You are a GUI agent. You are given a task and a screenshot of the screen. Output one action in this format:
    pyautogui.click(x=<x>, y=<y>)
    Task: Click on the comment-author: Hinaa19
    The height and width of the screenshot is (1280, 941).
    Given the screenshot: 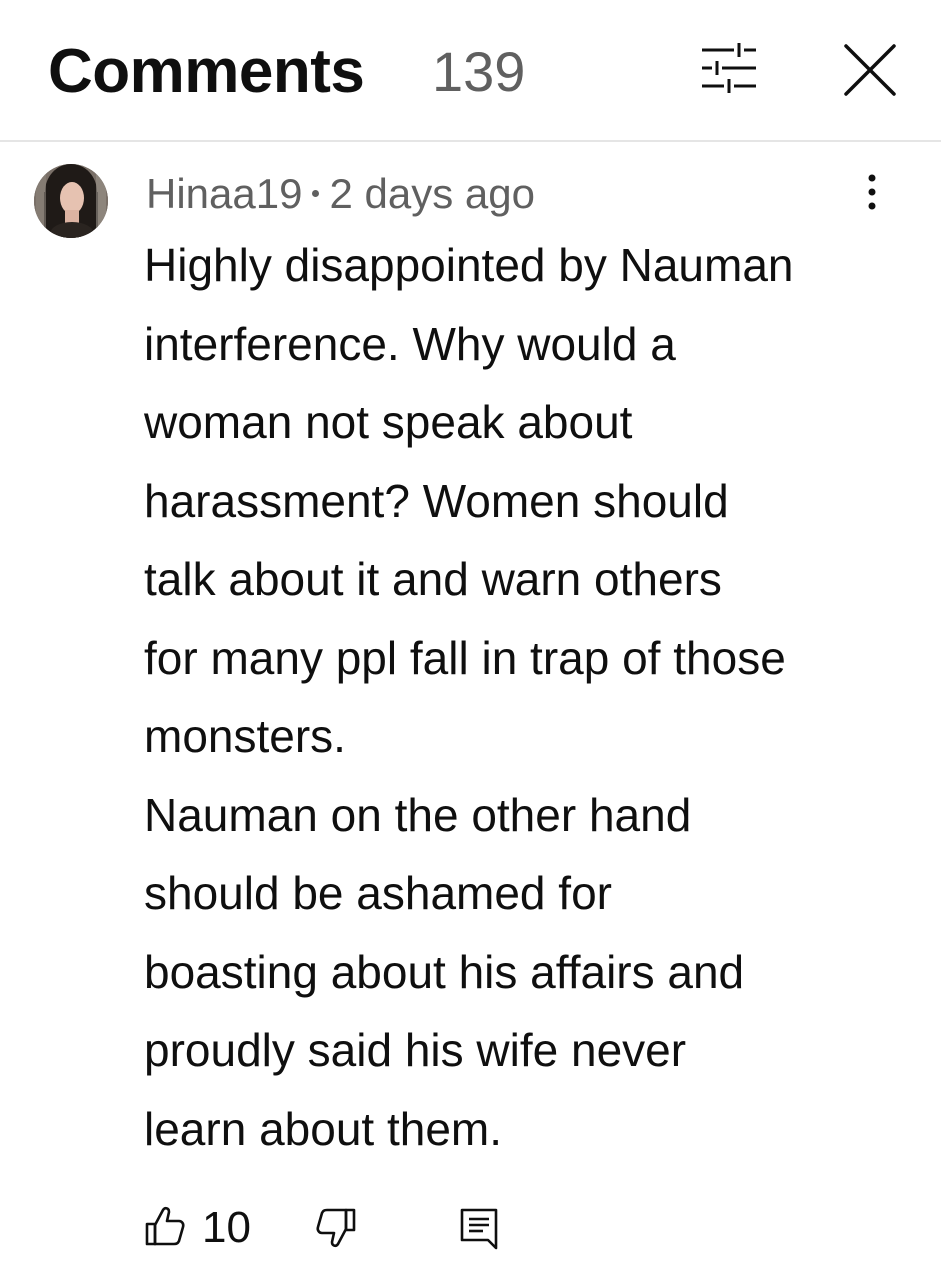 What is the action you would take?
    pyautogui.click(x=224, y=193)
    